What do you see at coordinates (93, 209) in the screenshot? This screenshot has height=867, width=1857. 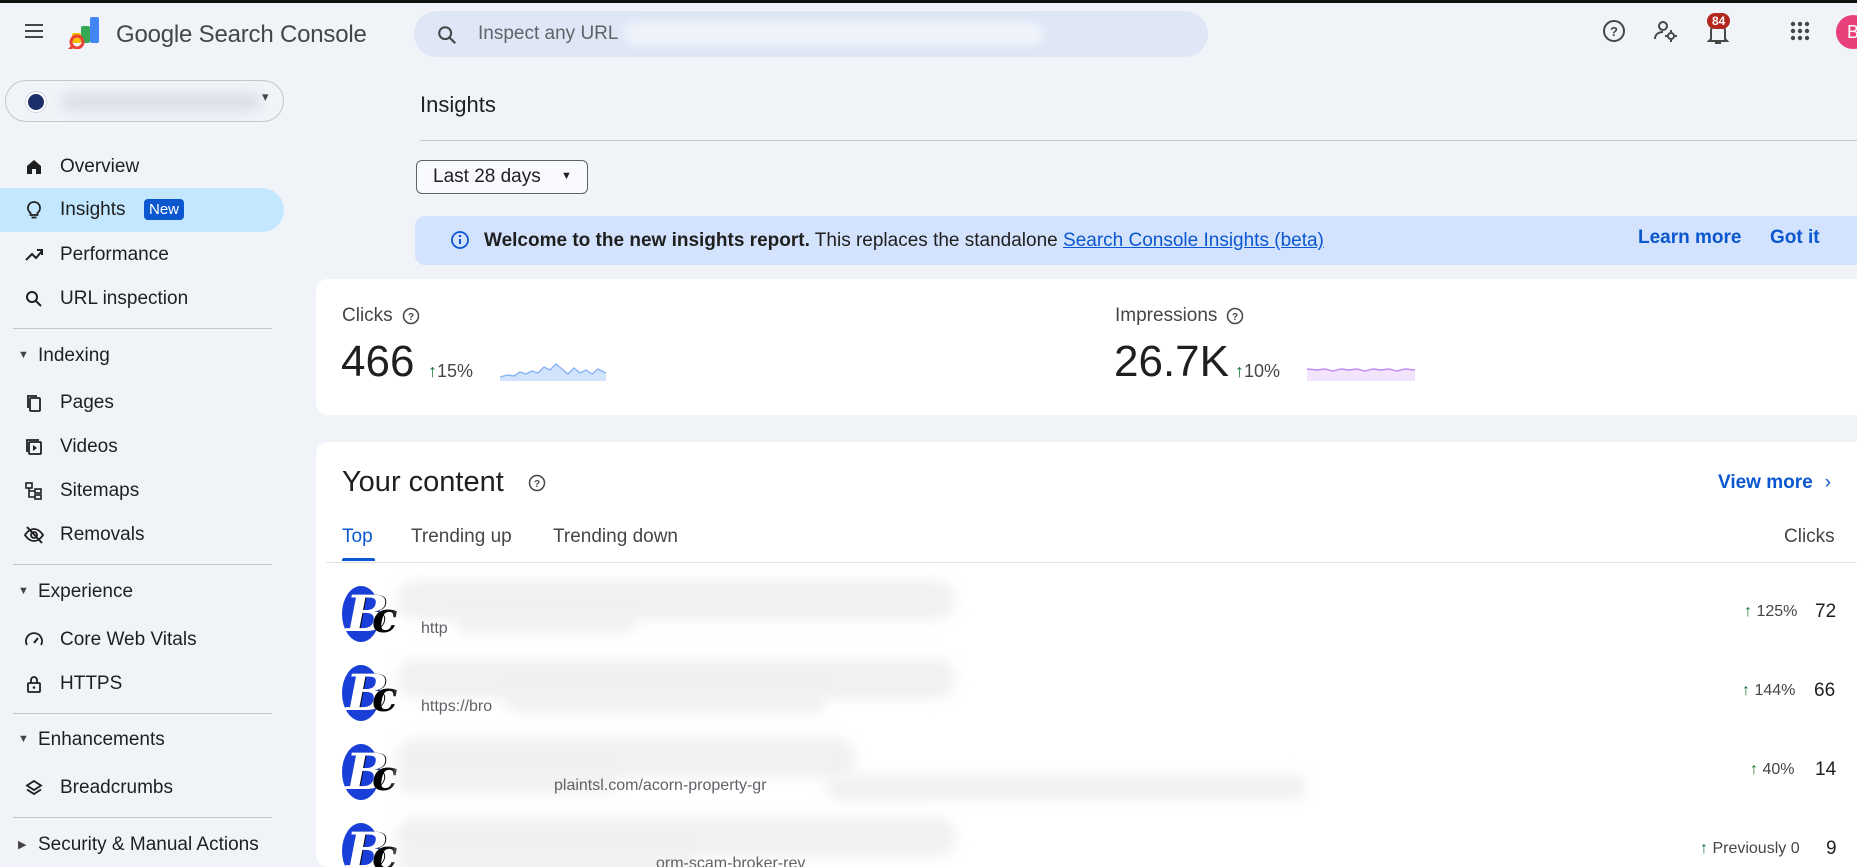 I see `sidebar-item-label: Insights` at bounding box center [93, 209].